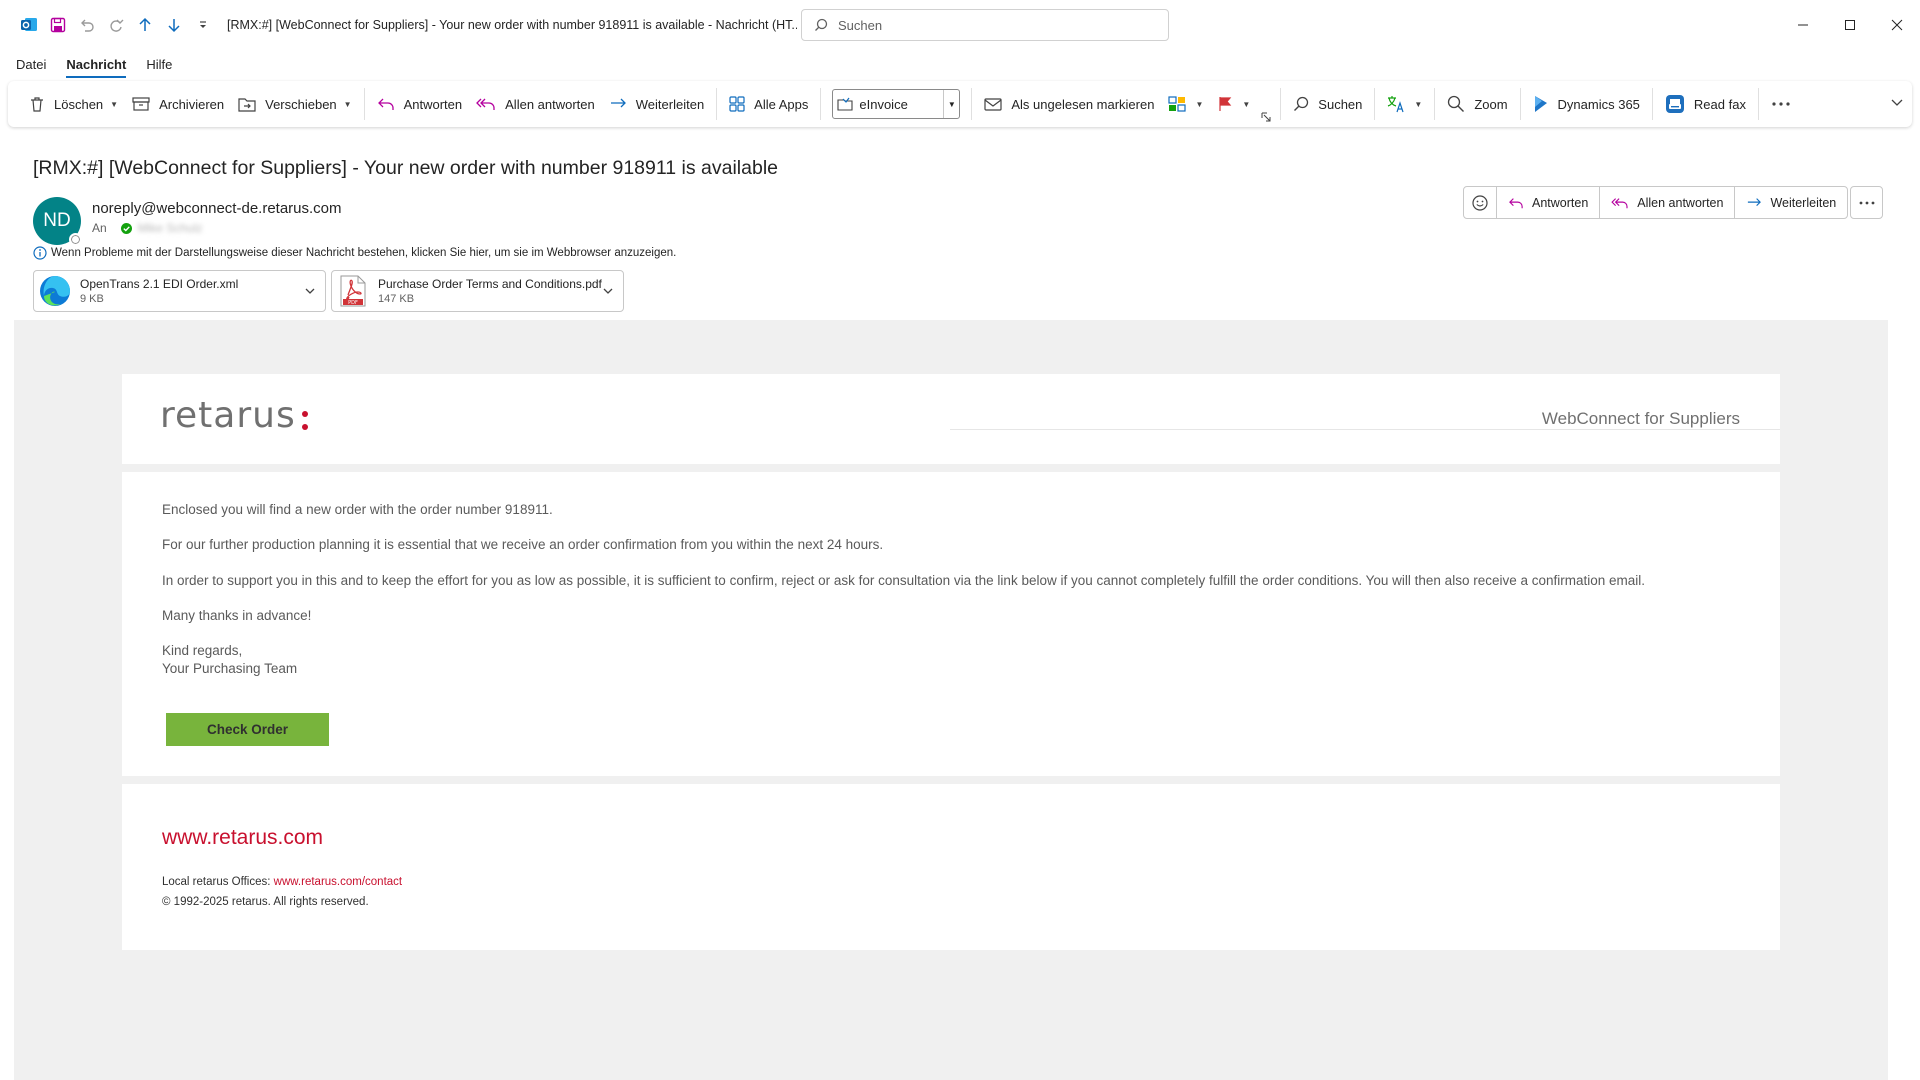  What do you see at coordinates (1896, 25) in the screenshot?
I see `close-button` at bounding box center [1896, 25].